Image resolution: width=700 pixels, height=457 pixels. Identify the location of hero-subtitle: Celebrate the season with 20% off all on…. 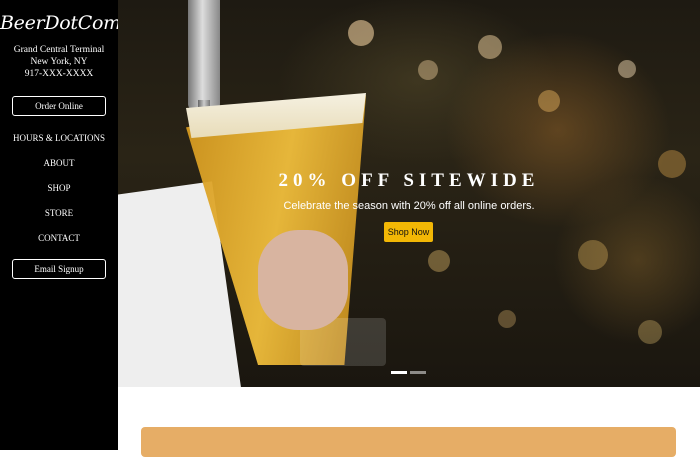
(409, 206).